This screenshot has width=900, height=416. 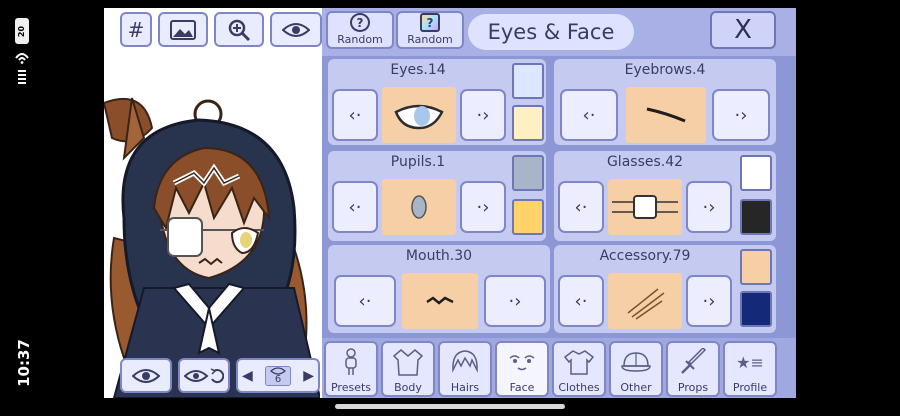 What do you see at coordinates (645, 256) in the screenshot?
I see `accessory-label: Accessory.79` at bounding box center [645, 256].